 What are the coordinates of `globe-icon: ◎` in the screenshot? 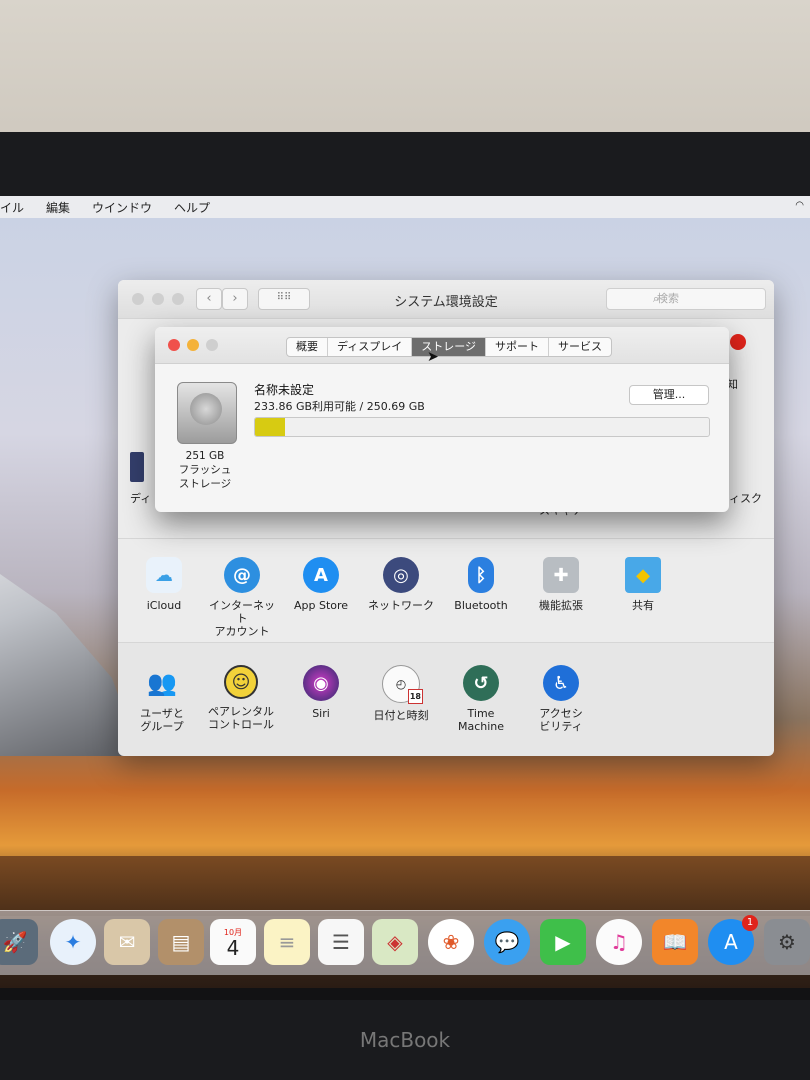 It's located at (401, 575).